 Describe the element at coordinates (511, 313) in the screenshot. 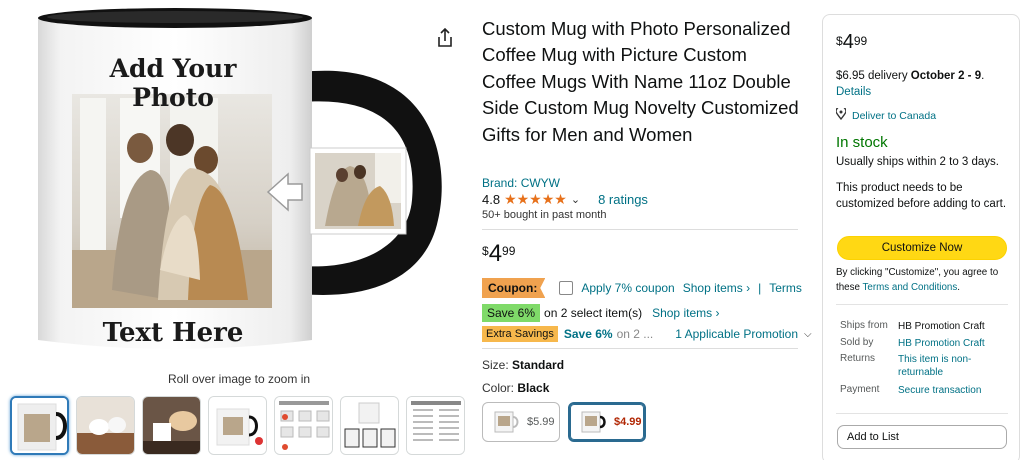

I see `save-badge: Save 6%` at that location.